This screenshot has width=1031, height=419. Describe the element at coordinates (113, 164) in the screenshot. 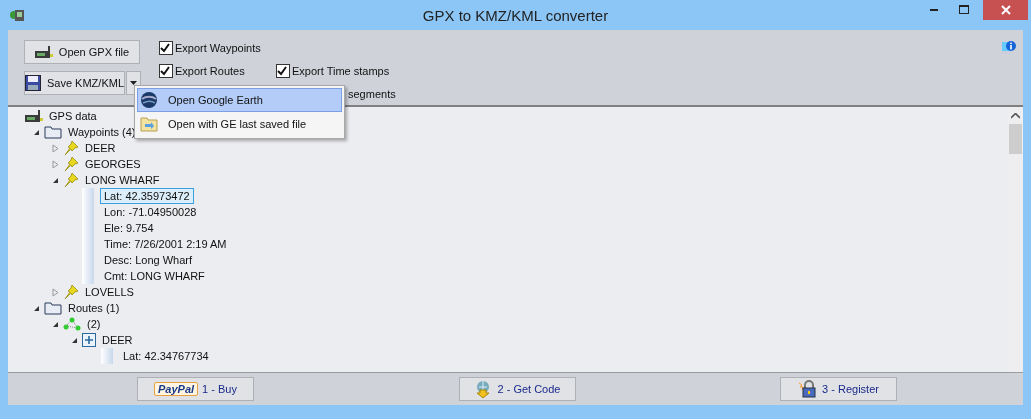

I see `tree-item: GEORGES` at that location.